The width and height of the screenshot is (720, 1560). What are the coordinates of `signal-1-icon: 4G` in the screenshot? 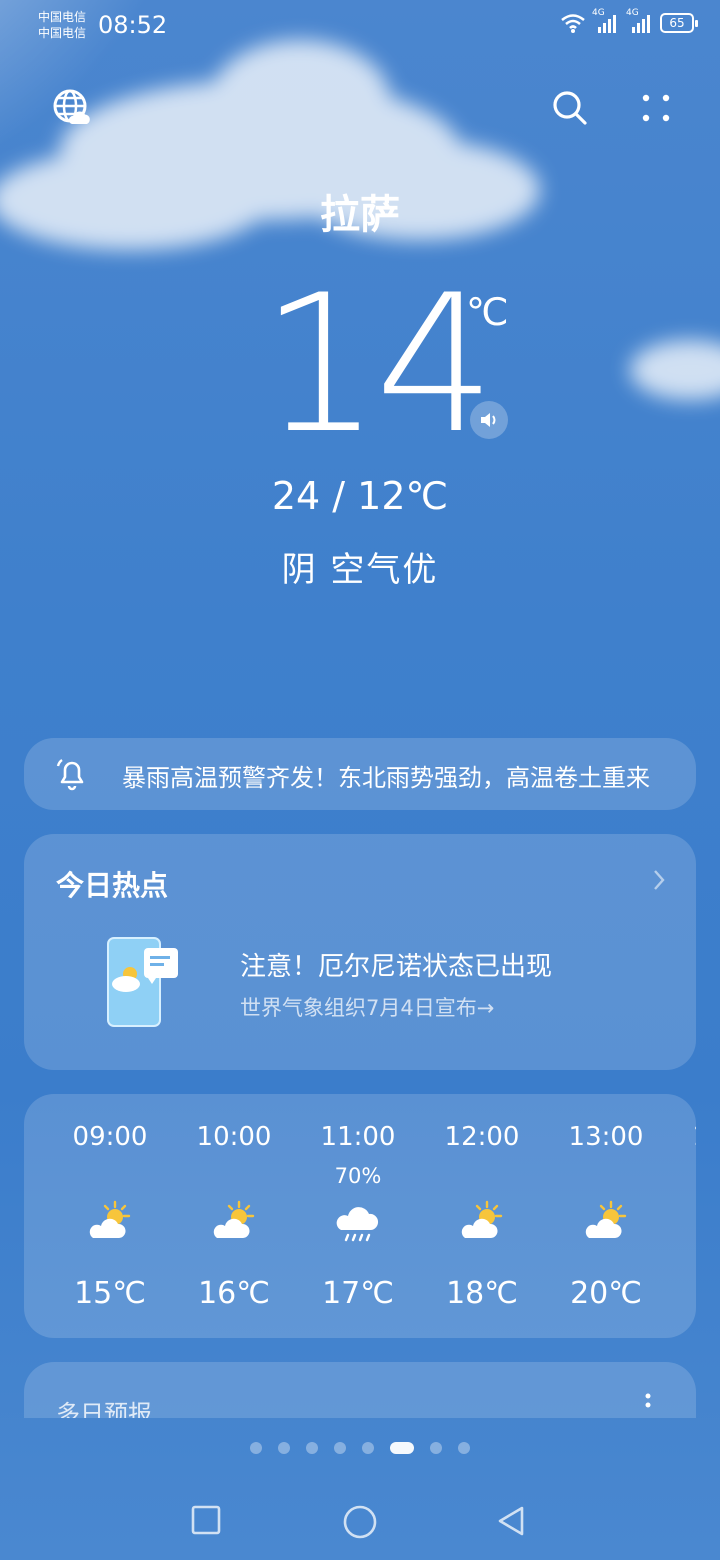 It's located at (606, 21).